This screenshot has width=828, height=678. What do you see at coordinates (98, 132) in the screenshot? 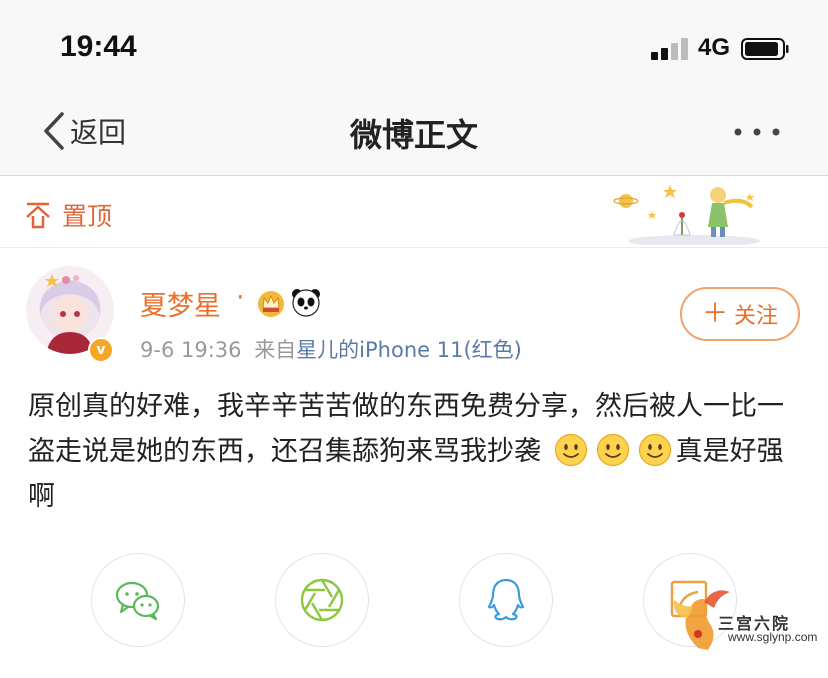
I see `back-label: 返回` at bounding box center [98, 132].